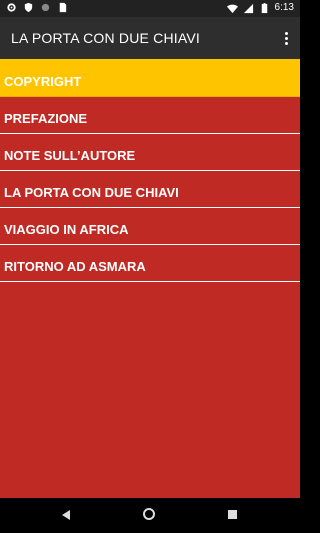 The image size is (320, 533). Describe the element at coordinates (286, 38) in the screenshot. I see `overflow-menu-icon` at that location.